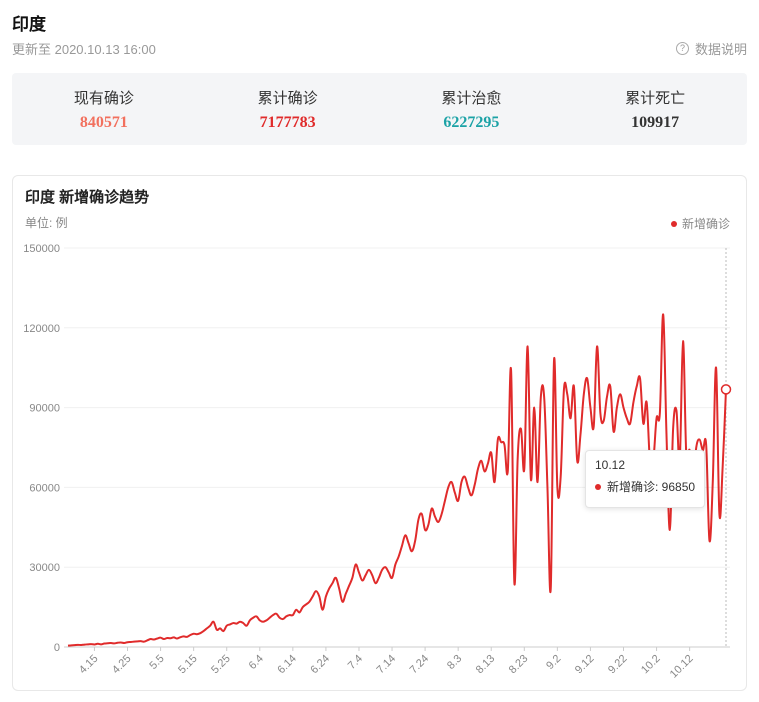 This screenshot has height=702, width=759. I want to click on x-tick-label: 6.4, so click(256, 662).